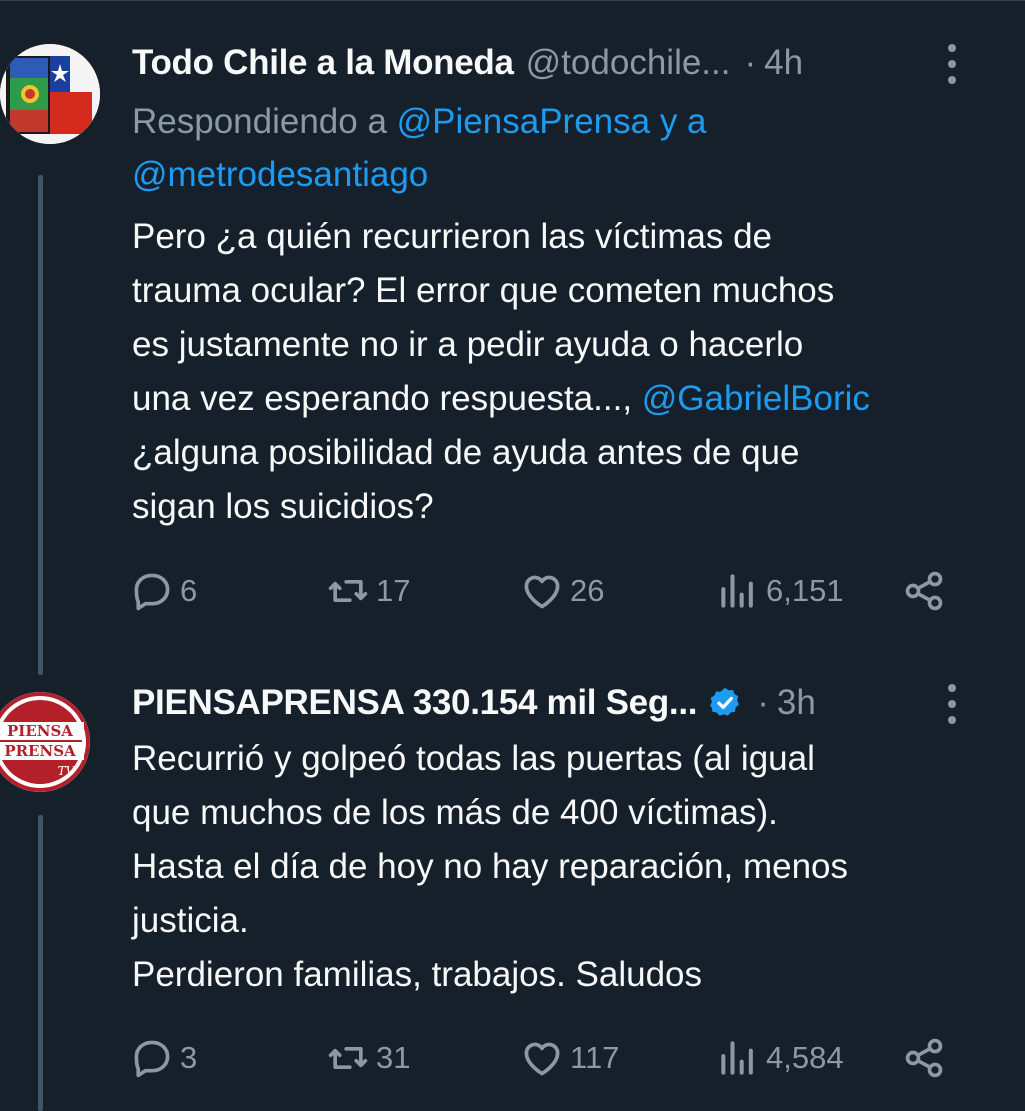  Describe the element at coordinates (264, 121) in the screenshot. I see `replying-to-prefix: Respondiendo a` at that location.